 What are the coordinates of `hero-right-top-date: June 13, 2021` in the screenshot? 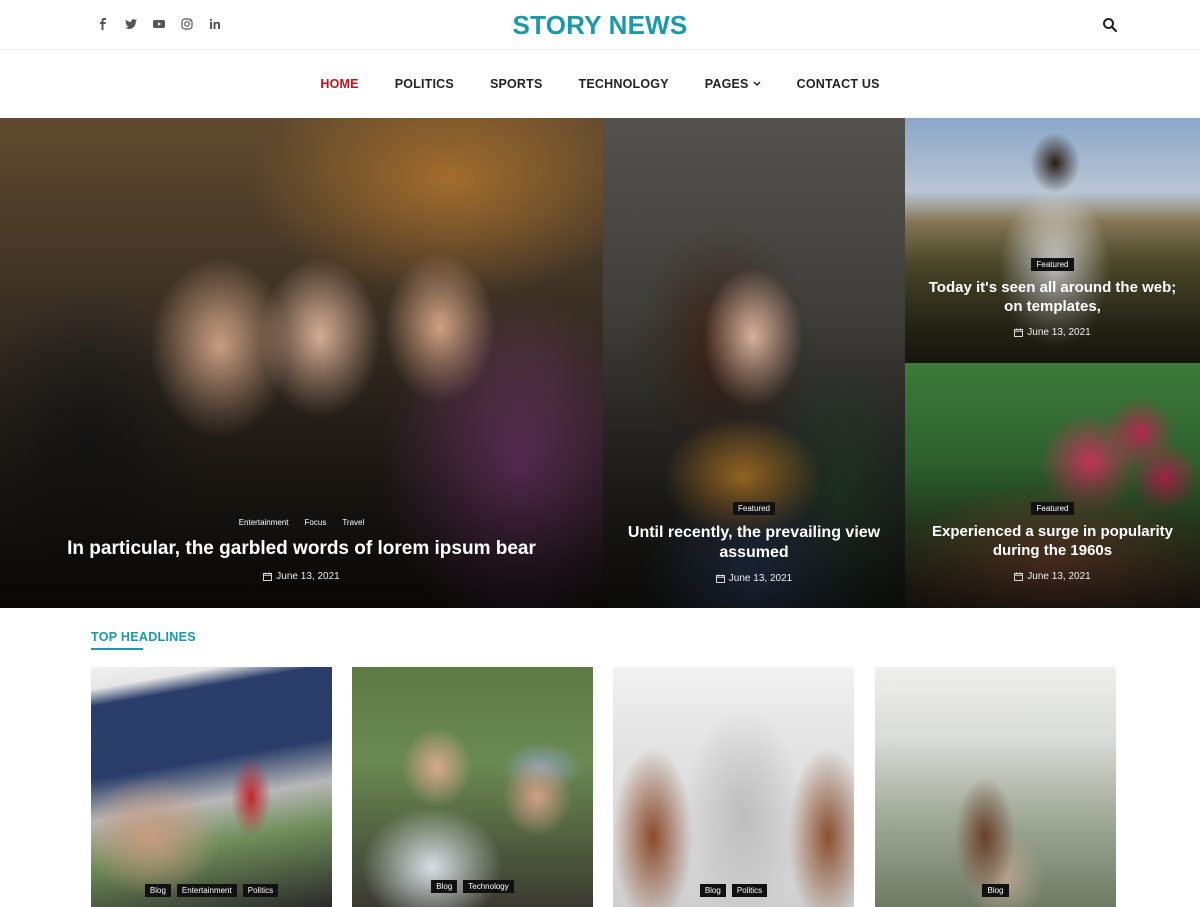 It's located at (1052, 332).